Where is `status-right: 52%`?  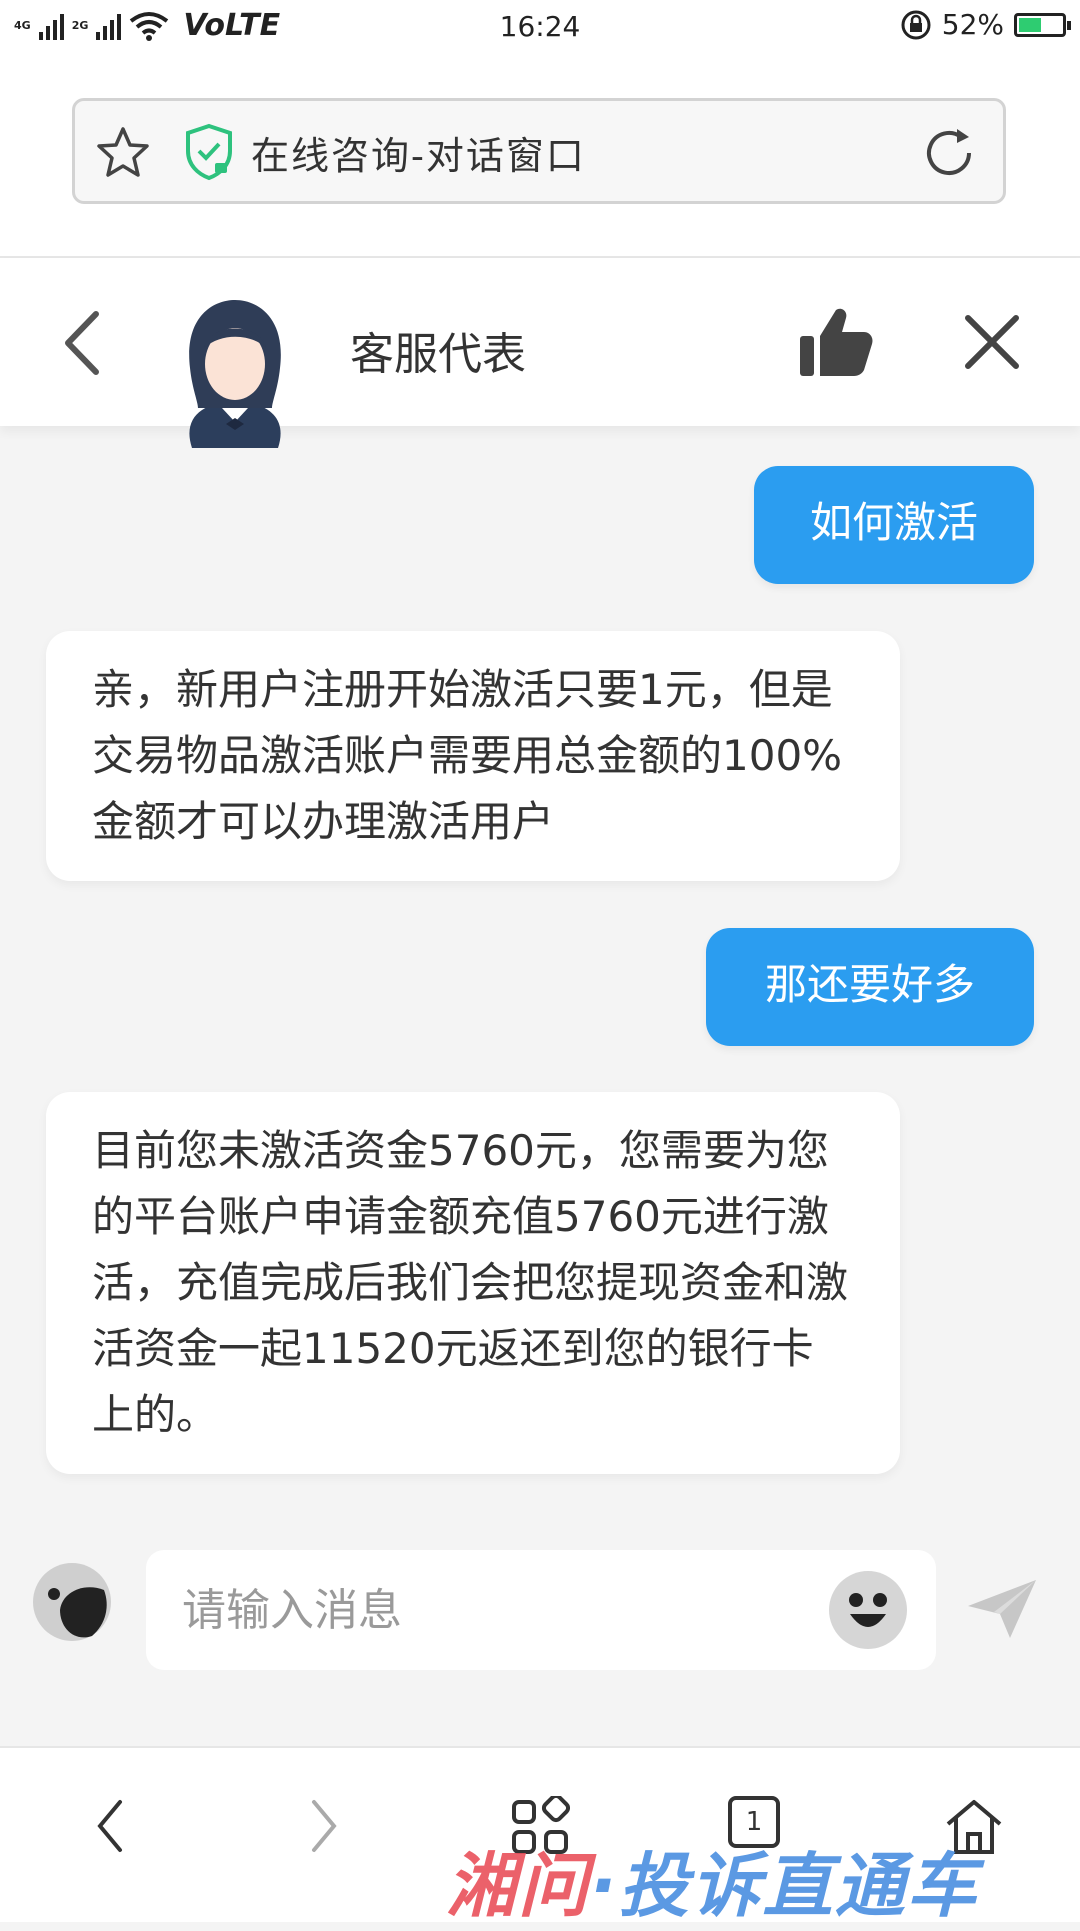
status-right: 52% is located at coordinates (985, 24).